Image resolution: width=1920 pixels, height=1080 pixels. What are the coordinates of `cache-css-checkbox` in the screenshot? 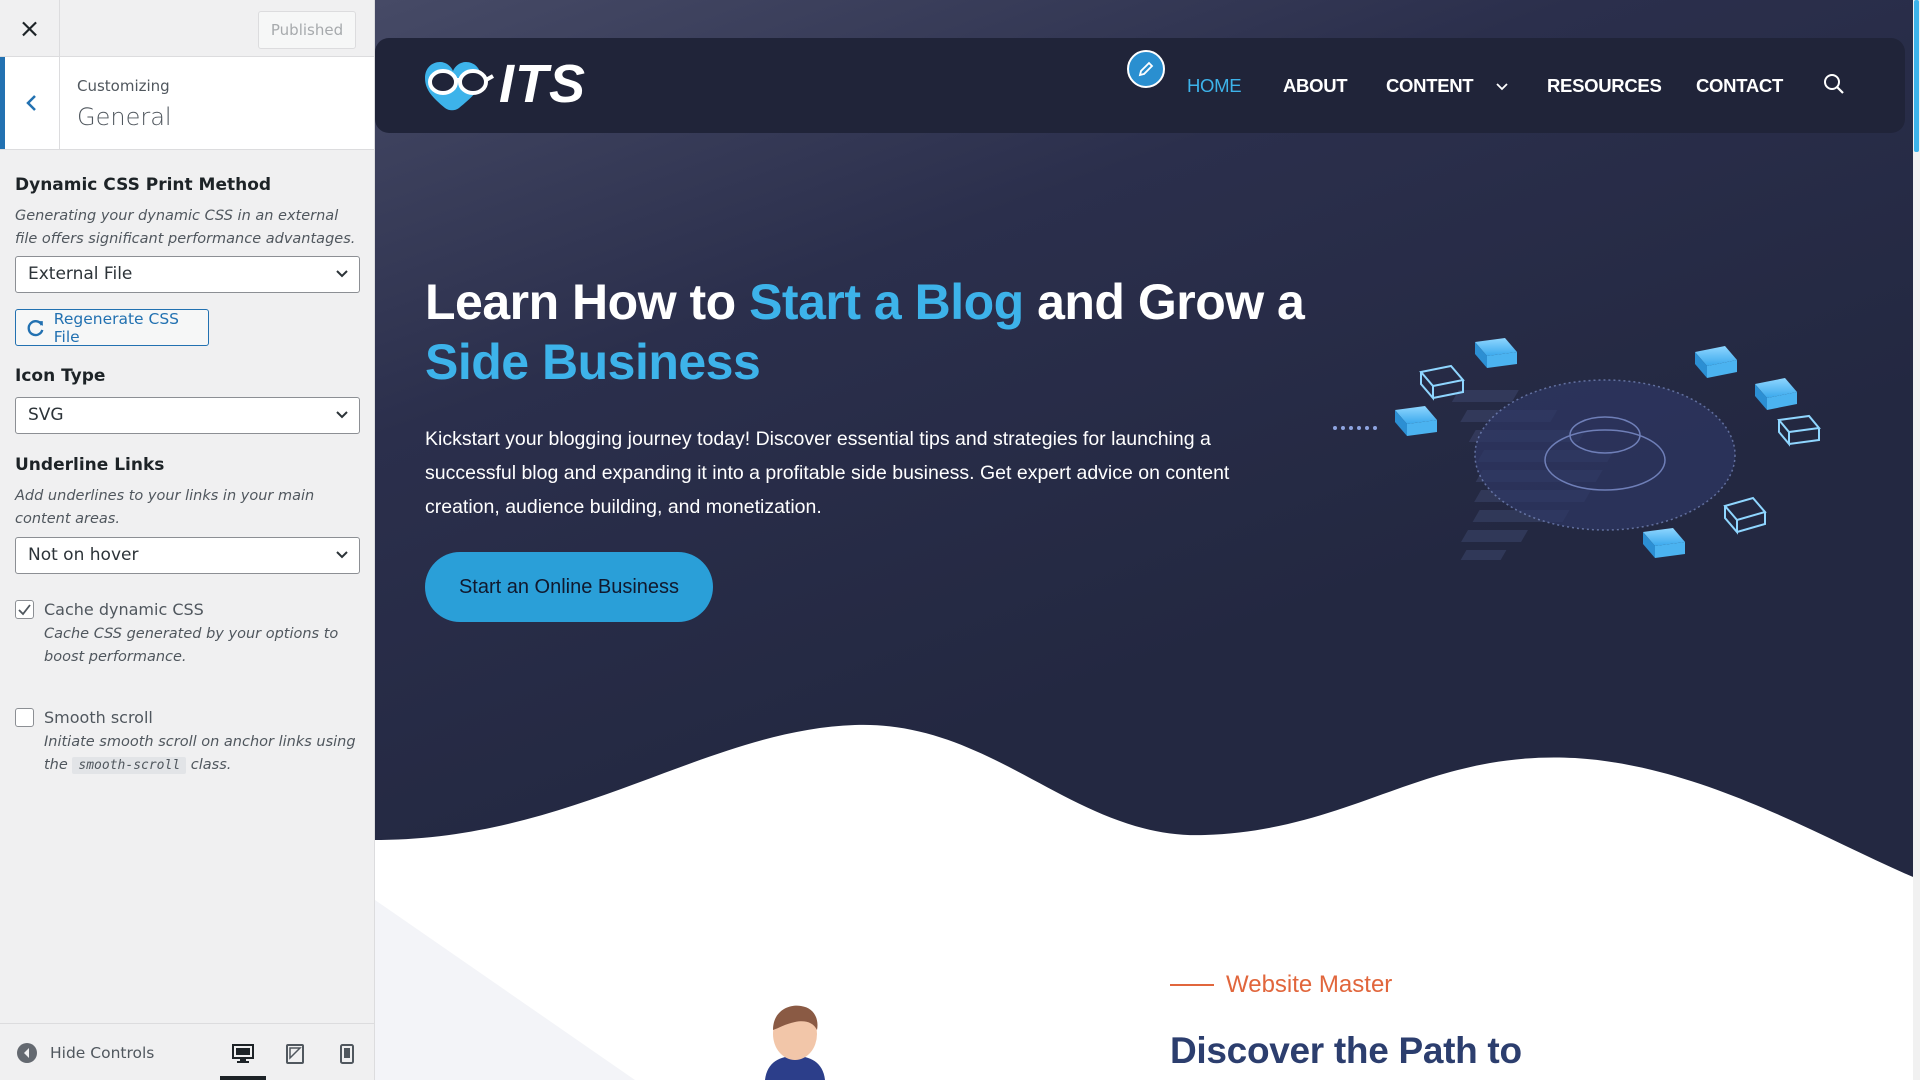 It's located at (24, 609).